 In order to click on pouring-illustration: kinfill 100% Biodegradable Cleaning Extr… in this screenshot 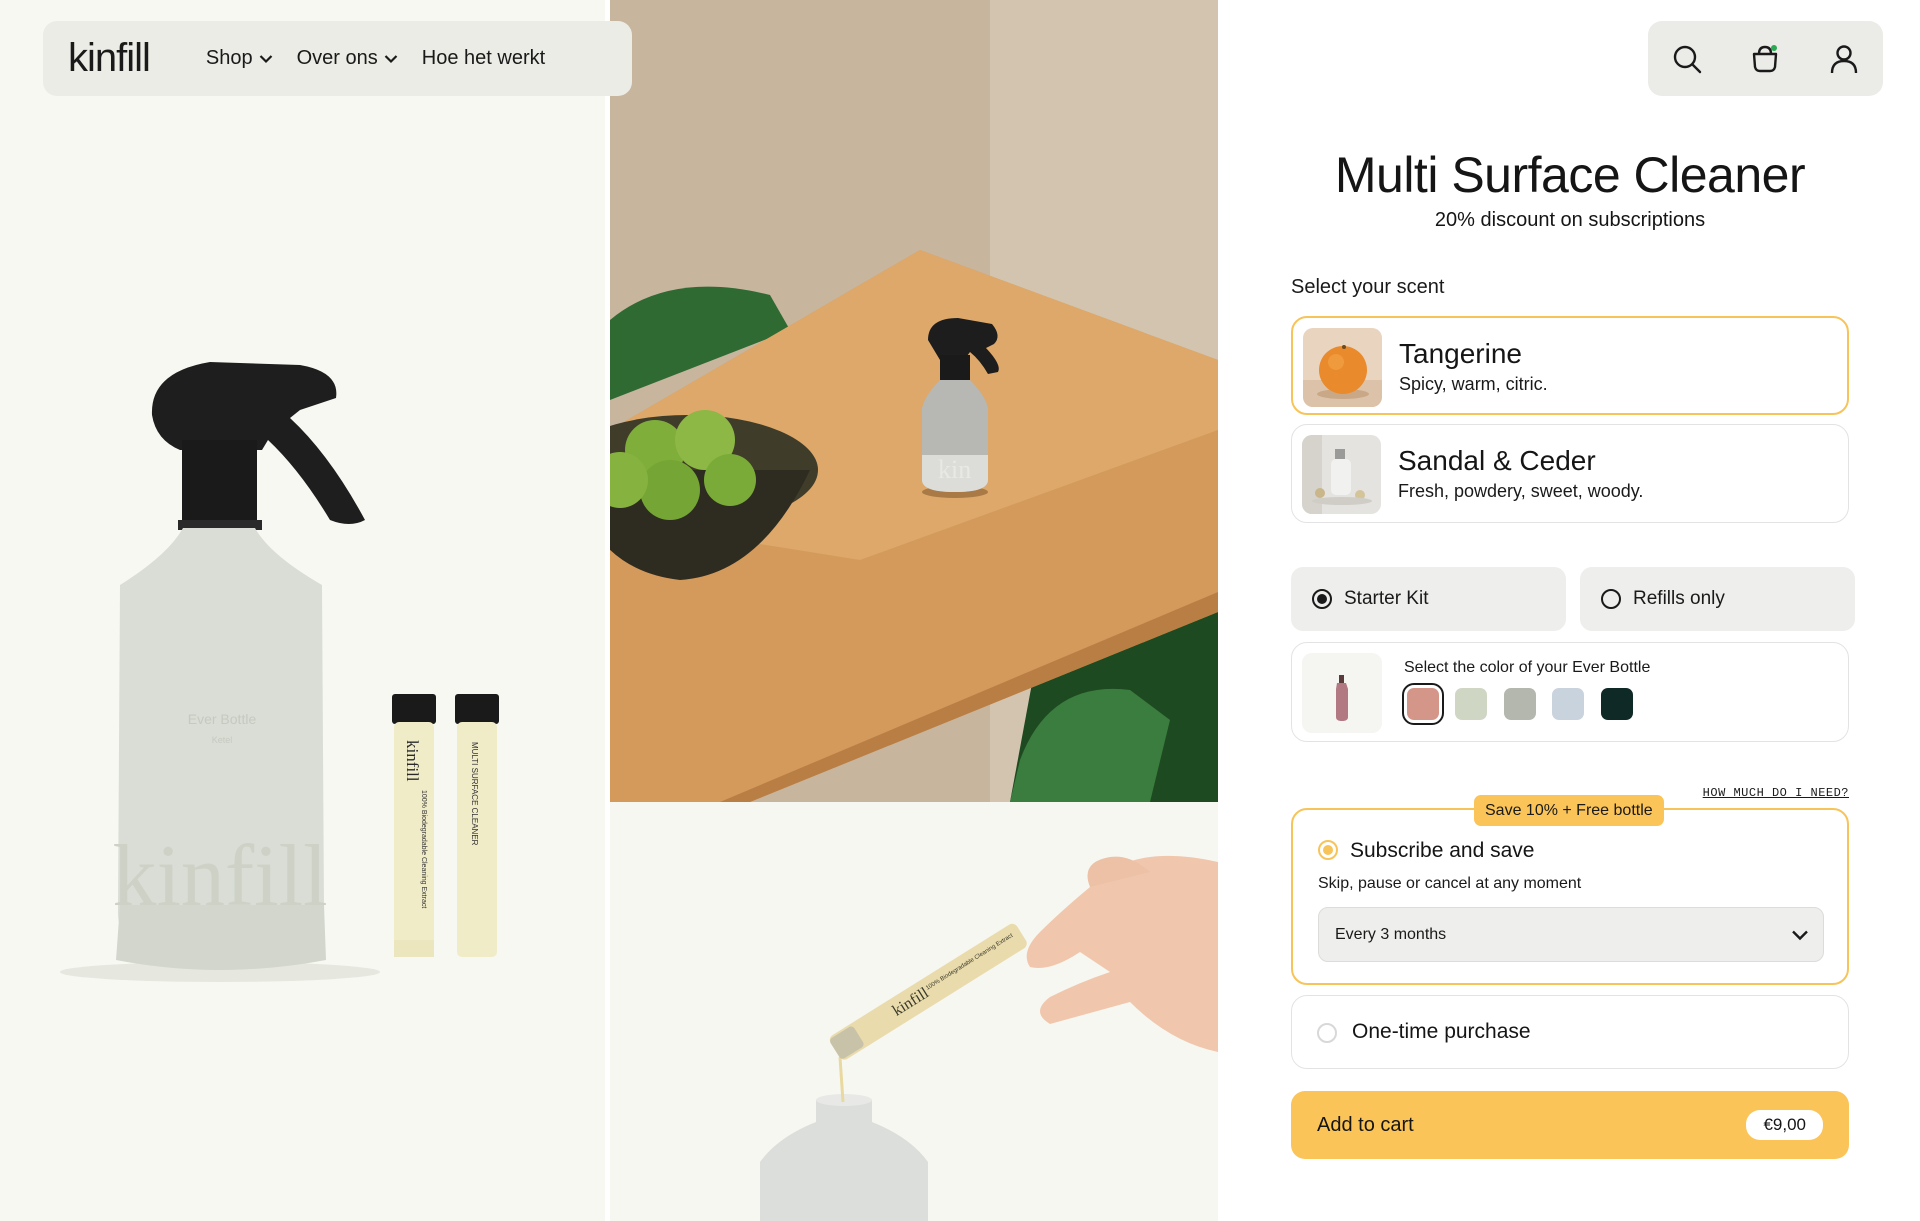, I will do `click(914, 1011)`.